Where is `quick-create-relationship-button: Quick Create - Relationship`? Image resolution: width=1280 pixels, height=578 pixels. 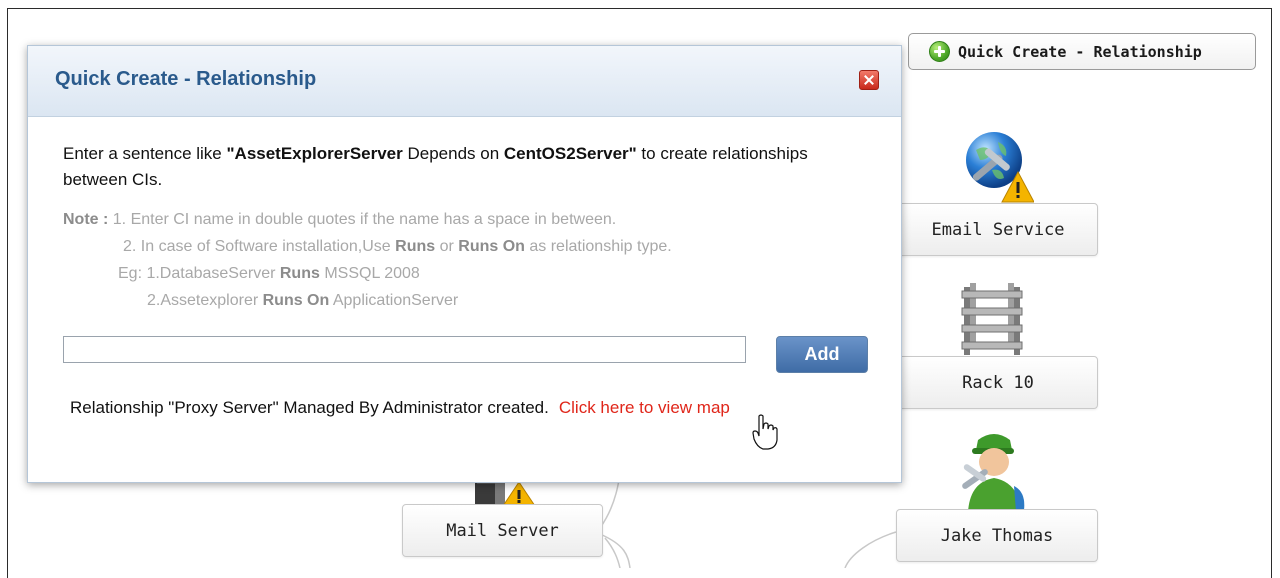
quick-create-relationship-button: Quick Create - Relationship is located at coordinates (1082, 51).